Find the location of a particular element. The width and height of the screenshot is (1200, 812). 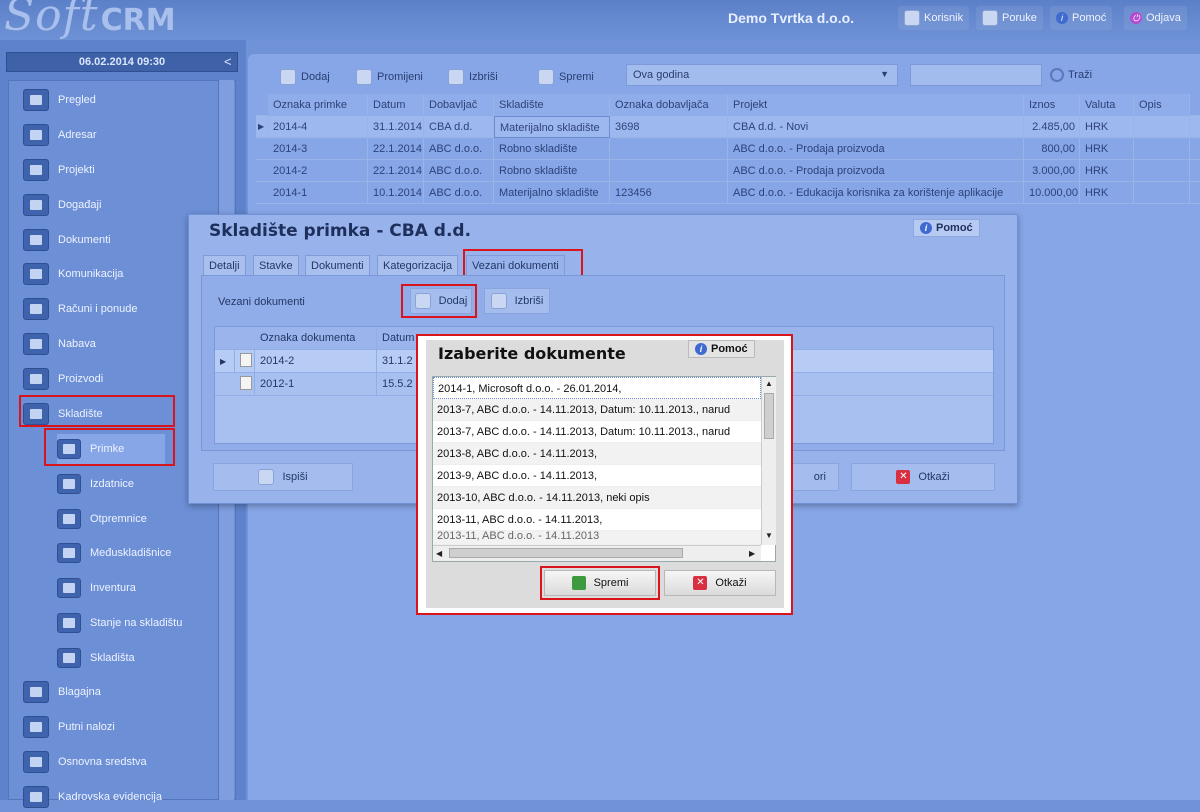

nav-item-komunikacija: Komunikacija is located at coordinates (73, 274).